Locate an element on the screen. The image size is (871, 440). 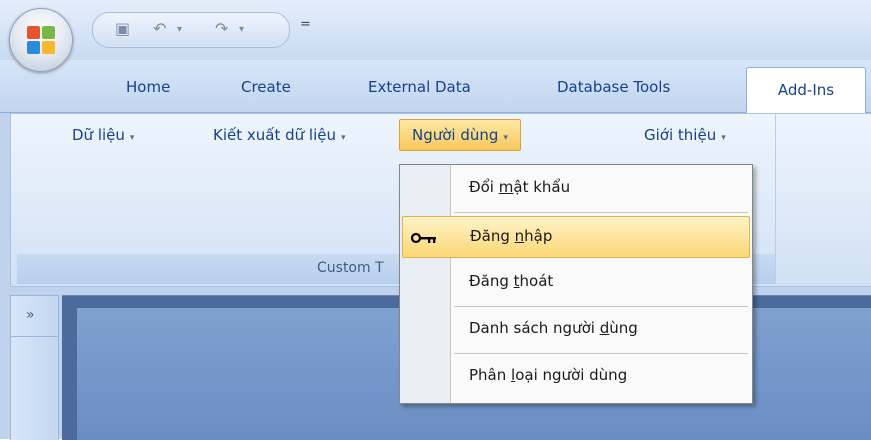
tab-create: Create is located at coordinates (266, 87).